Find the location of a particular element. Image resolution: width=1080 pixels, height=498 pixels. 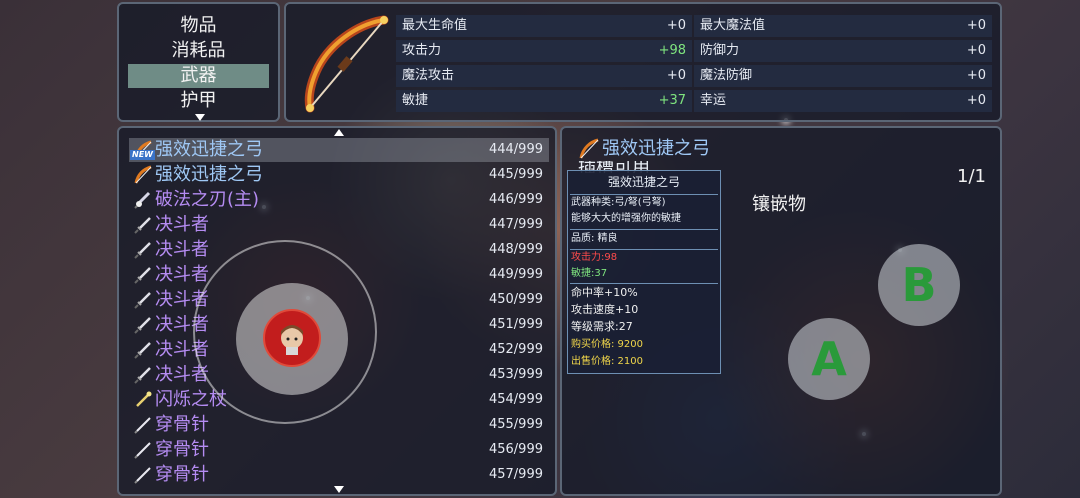

tooltip-hit: 命中率+10% is located at coordinates (604, 292).